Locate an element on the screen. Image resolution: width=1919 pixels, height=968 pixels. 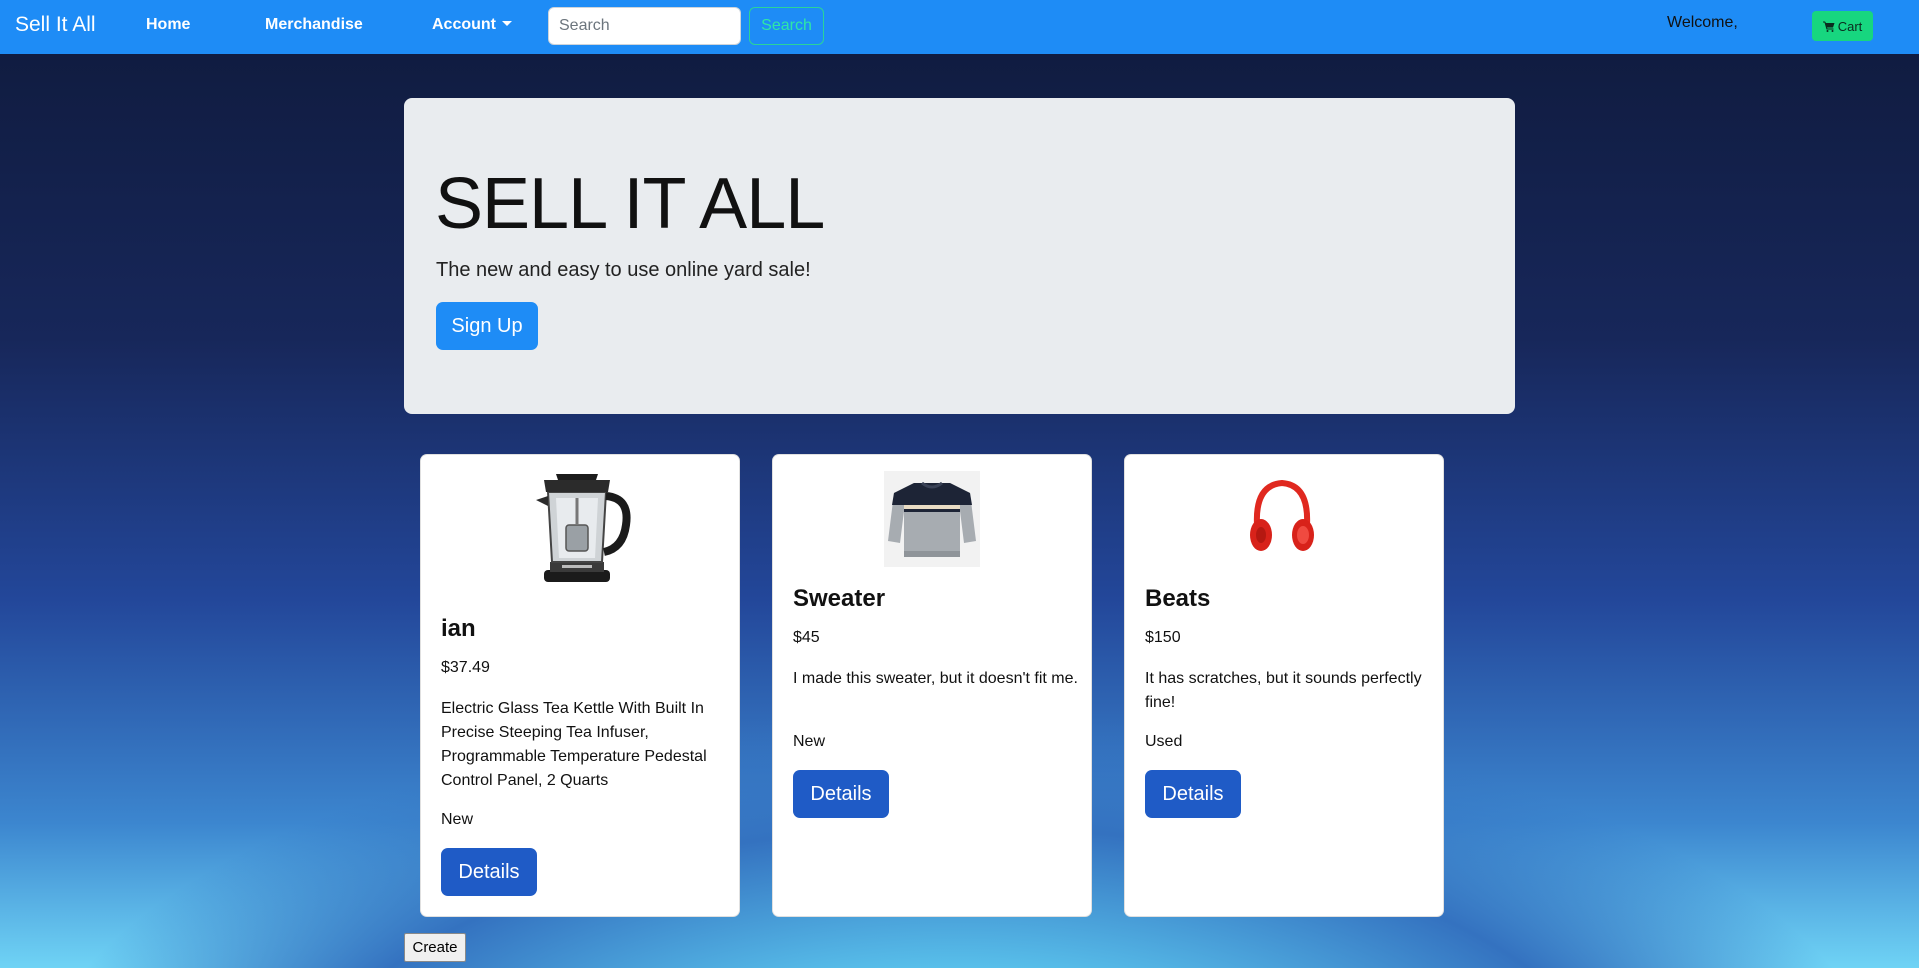
product-price: $45 is located at coordinates (806, 637).